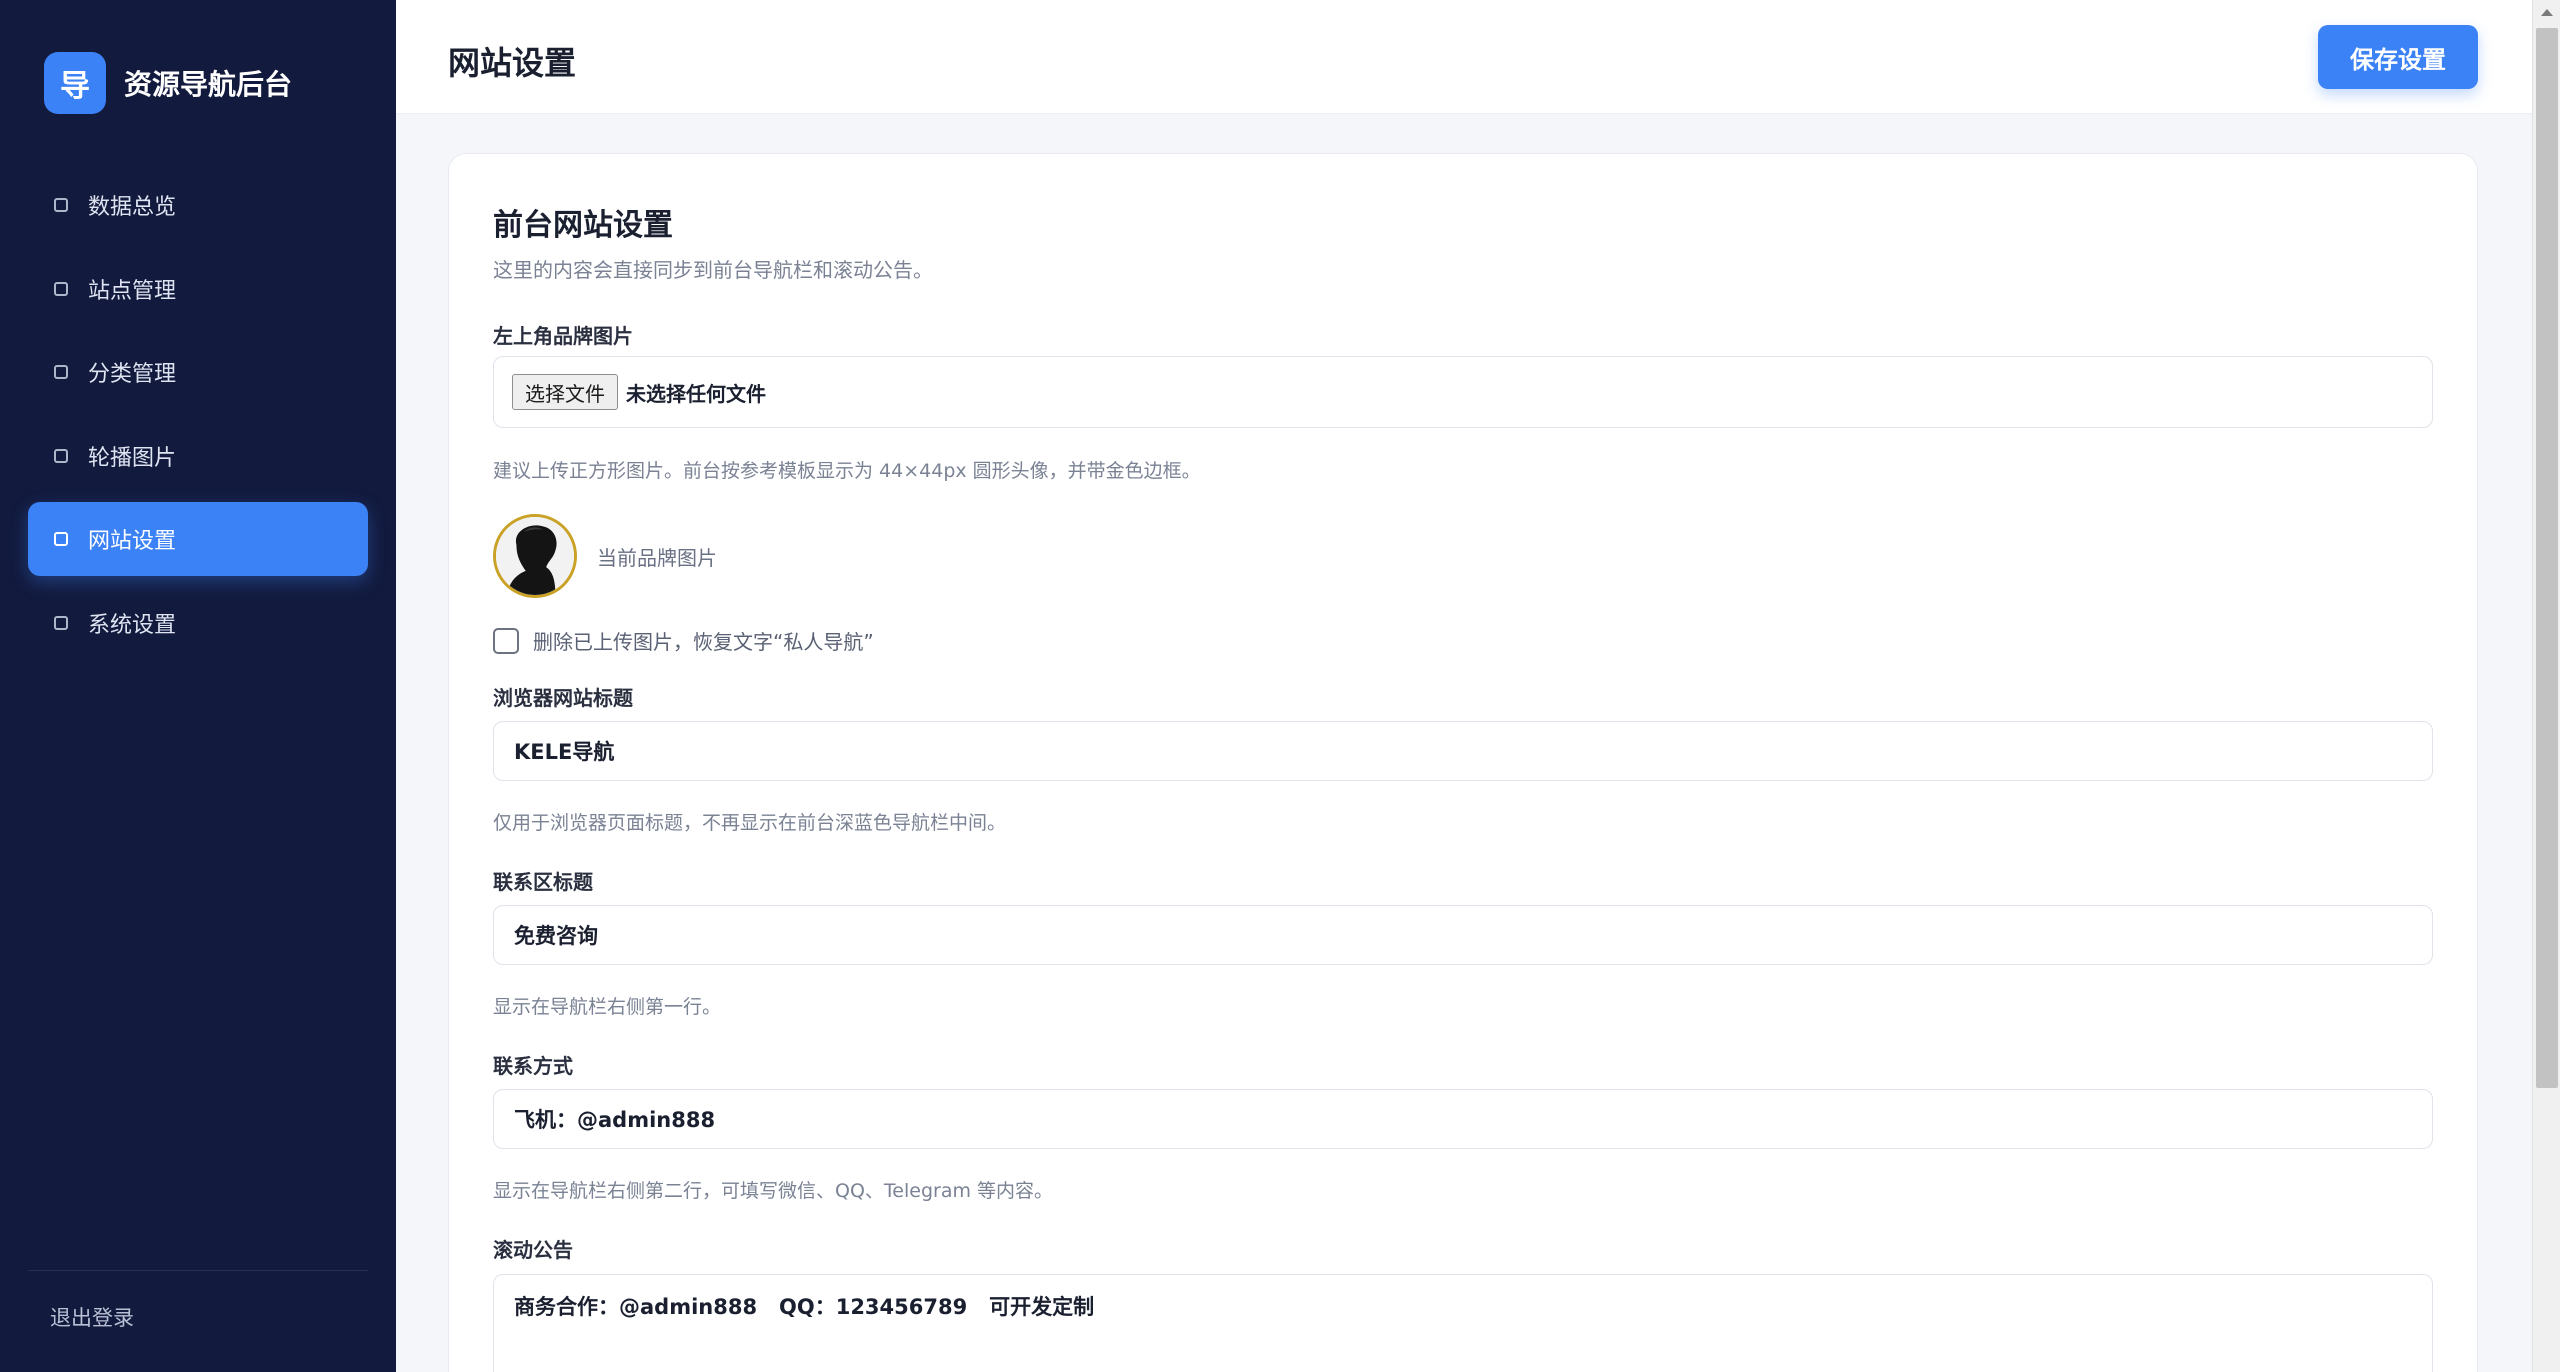  Describe the element at coordinates (607, 1007) in the screenshot. I see `contact-title-hint: 显示在导航栏右侧第一行。` at that location.